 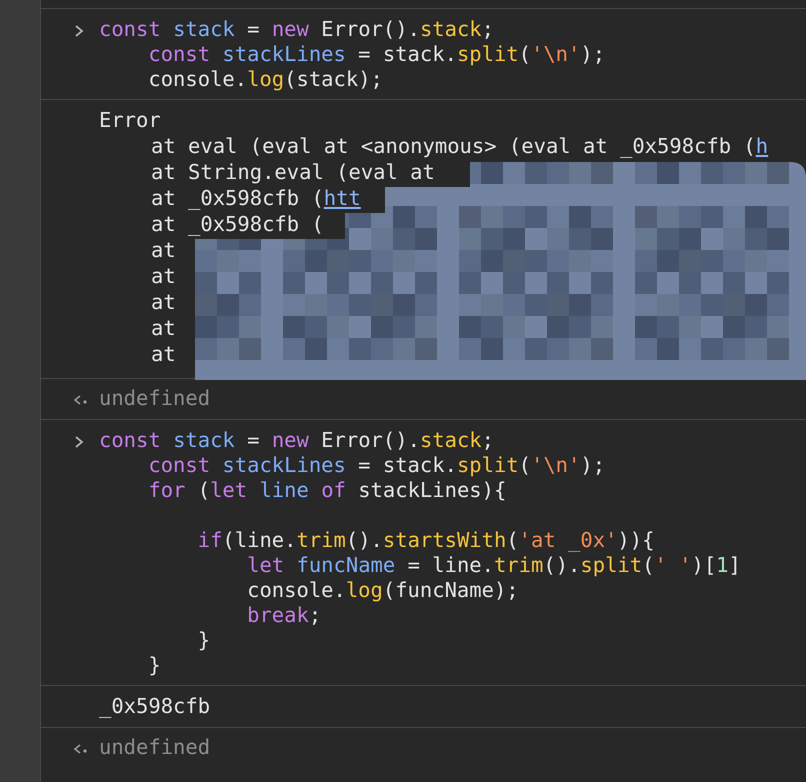 What do you see at coordinates (460, 146) in the screenshot?
I see `stack-frame-line: at eval (eval at <anonymous> (eval at _0x598cfb (h` at bounding box center [460, 146].